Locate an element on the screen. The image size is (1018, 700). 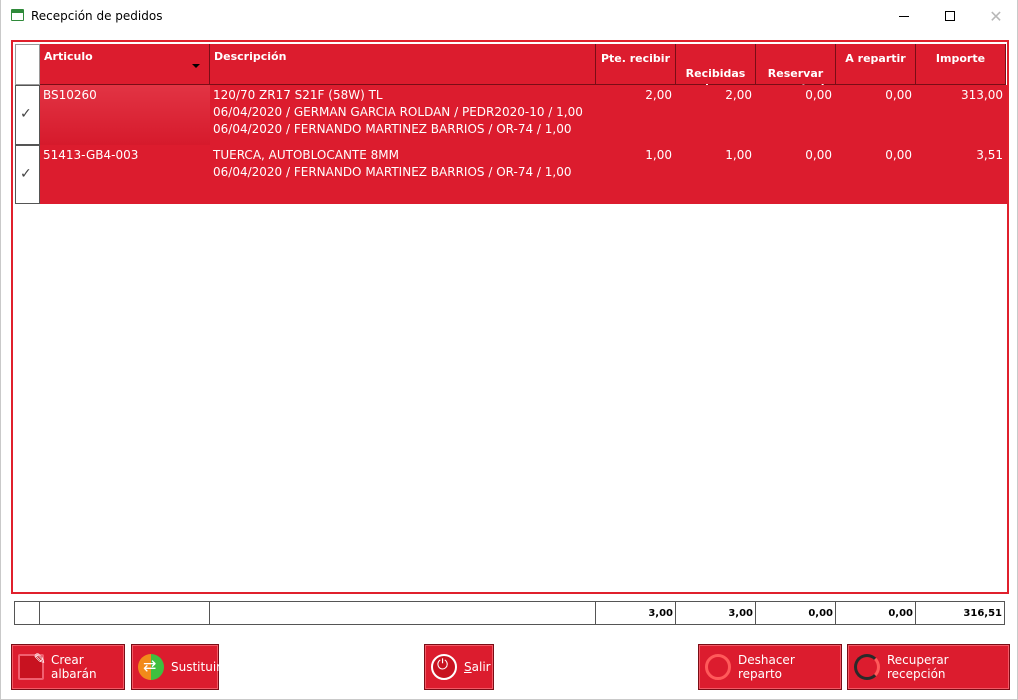
header-pte-recibir-label: Pte. recibir is located at coordinates (635, 58).